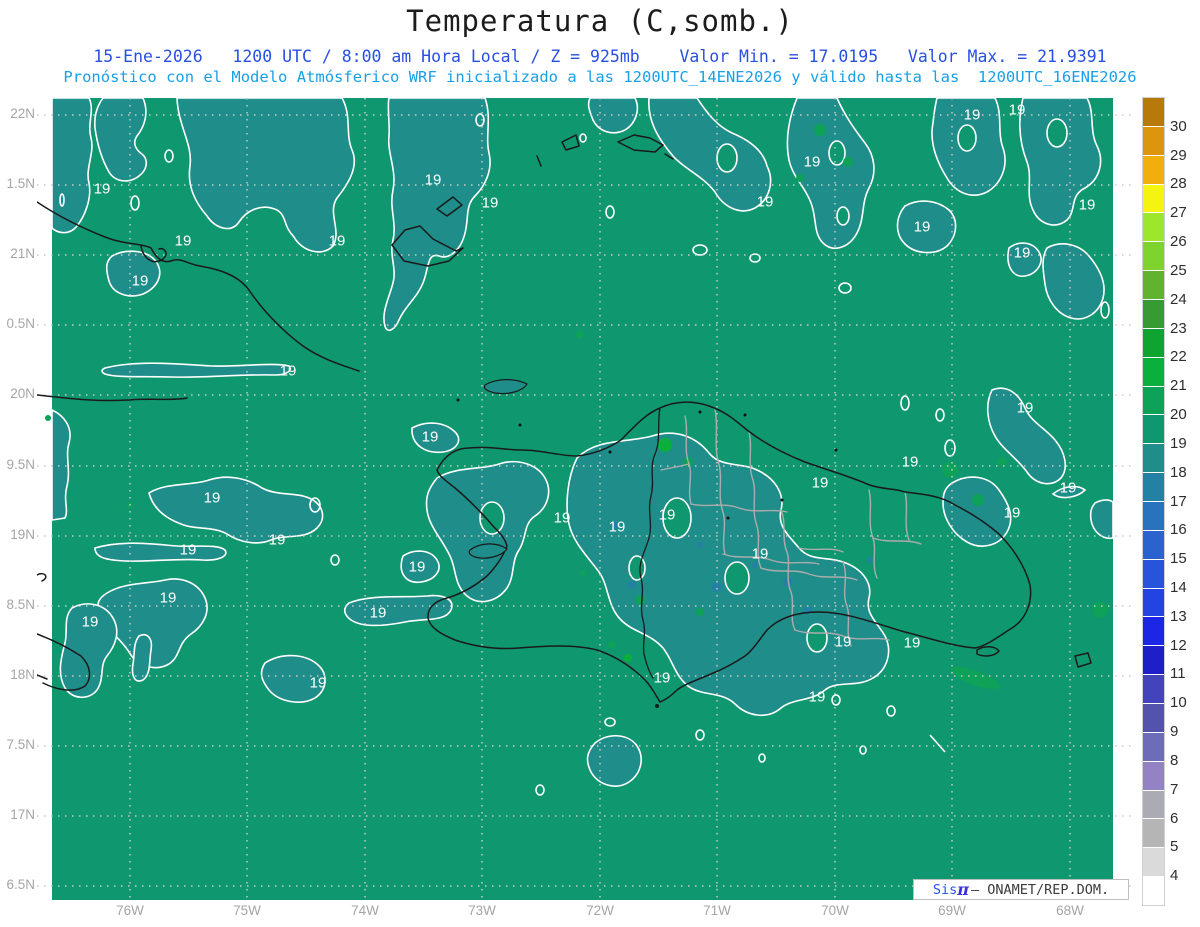 This screenshot has width=1200, height=927. What do you see at coordinates (20, 744) in the screenshot?
I see `lat-tick-label: 7.5N` at bounding box center [20, 744].